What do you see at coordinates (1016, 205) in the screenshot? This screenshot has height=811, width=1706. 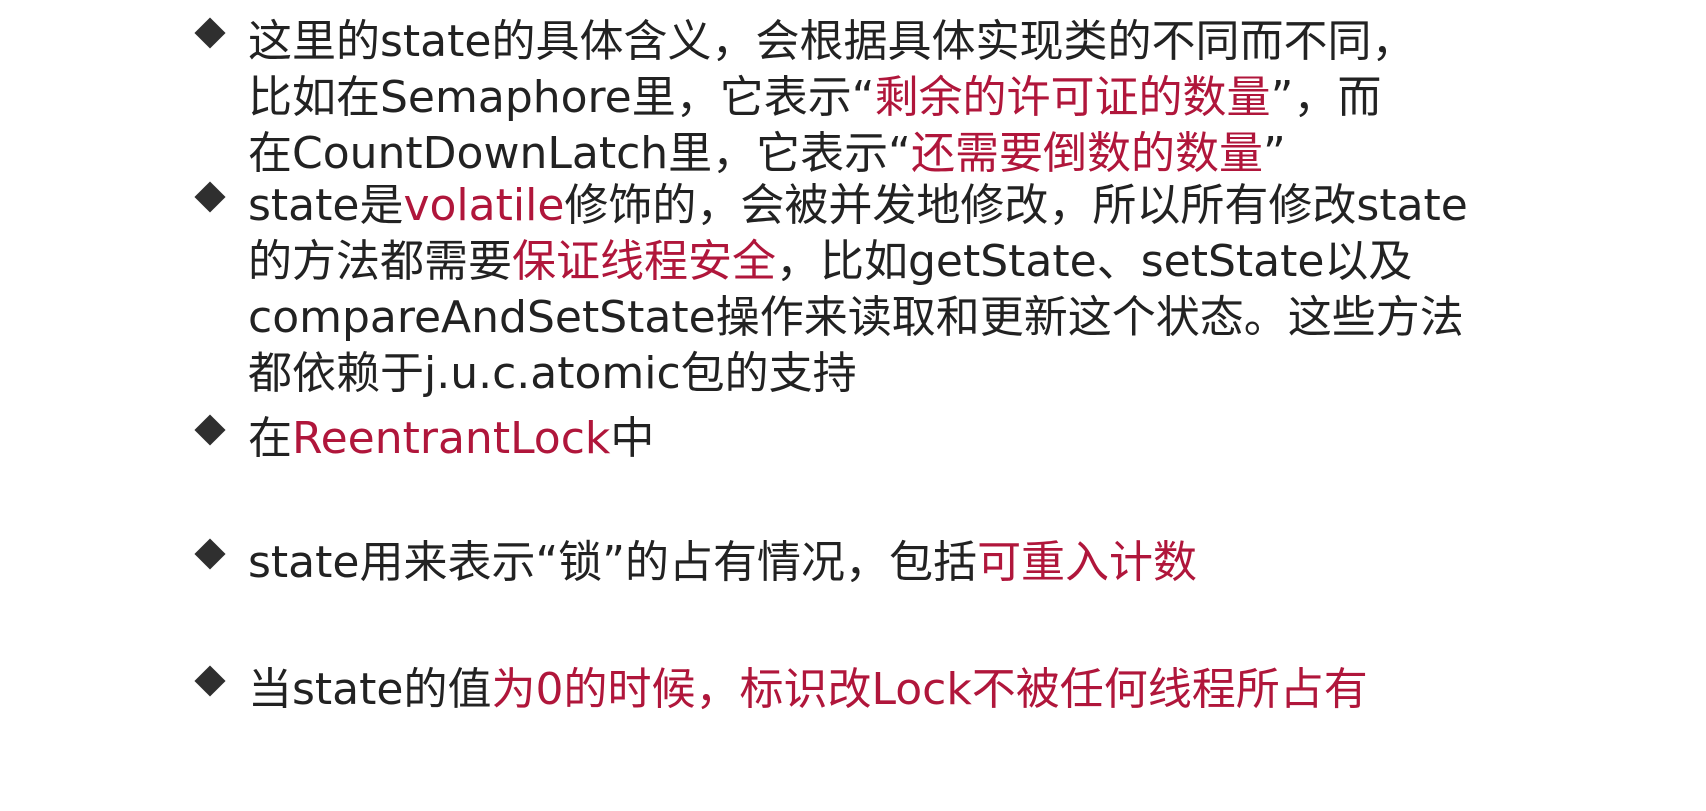 I see `text-run: 修饰的，会被并发地修改，所以所有修改state` at bounding box center [1016, 205].